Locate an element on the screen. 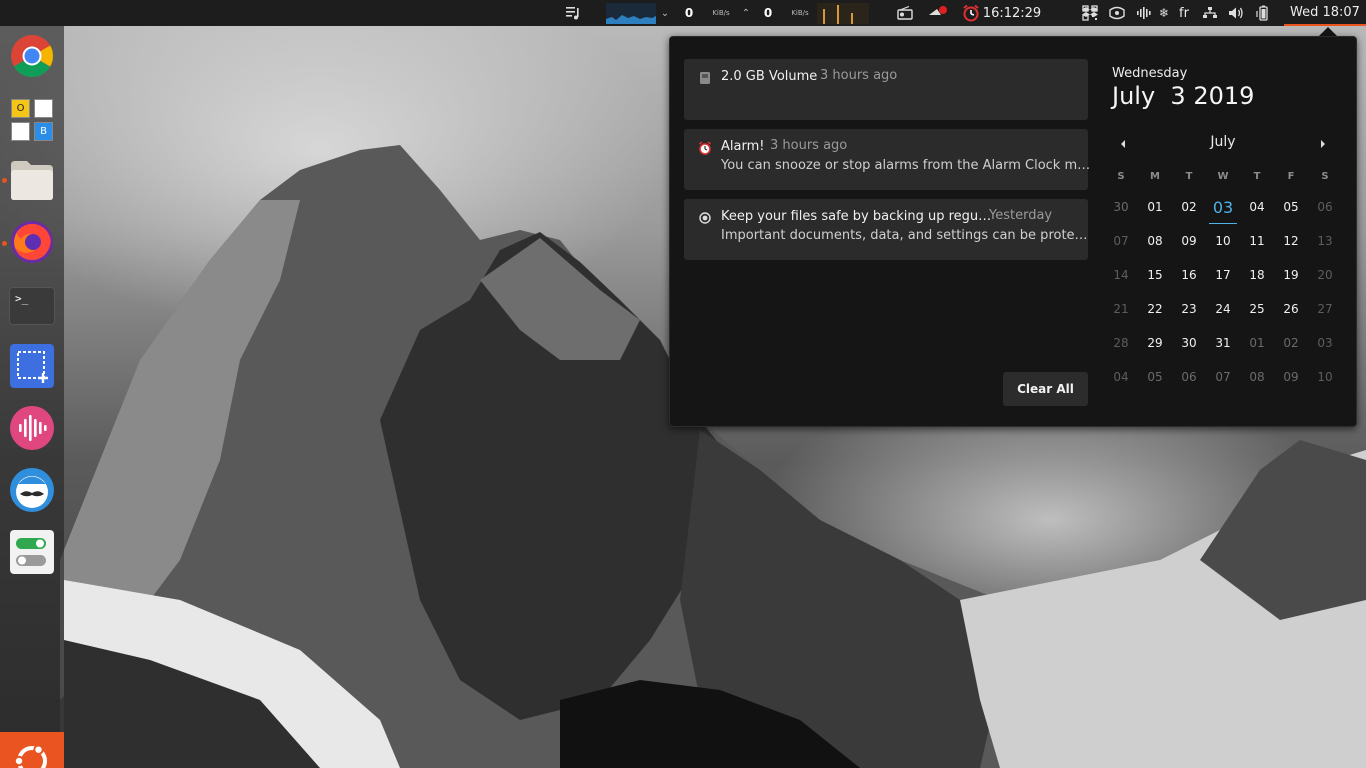  calendar-day: 24 is located at coordinates (1223, 309).